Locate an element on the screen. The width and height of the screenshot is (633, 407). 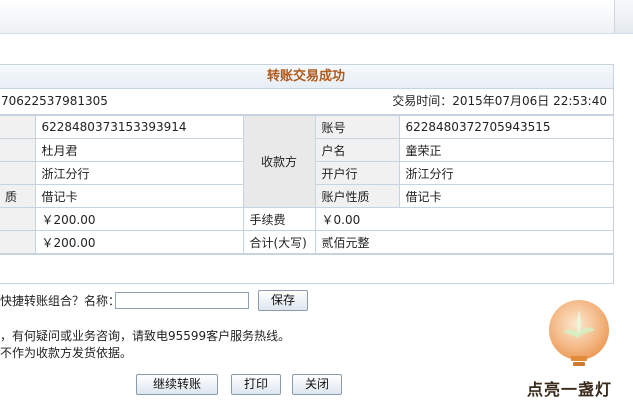
quick-transfer-combo-row: 快捷转账组合？名称： is located at coordinates (124, 301).